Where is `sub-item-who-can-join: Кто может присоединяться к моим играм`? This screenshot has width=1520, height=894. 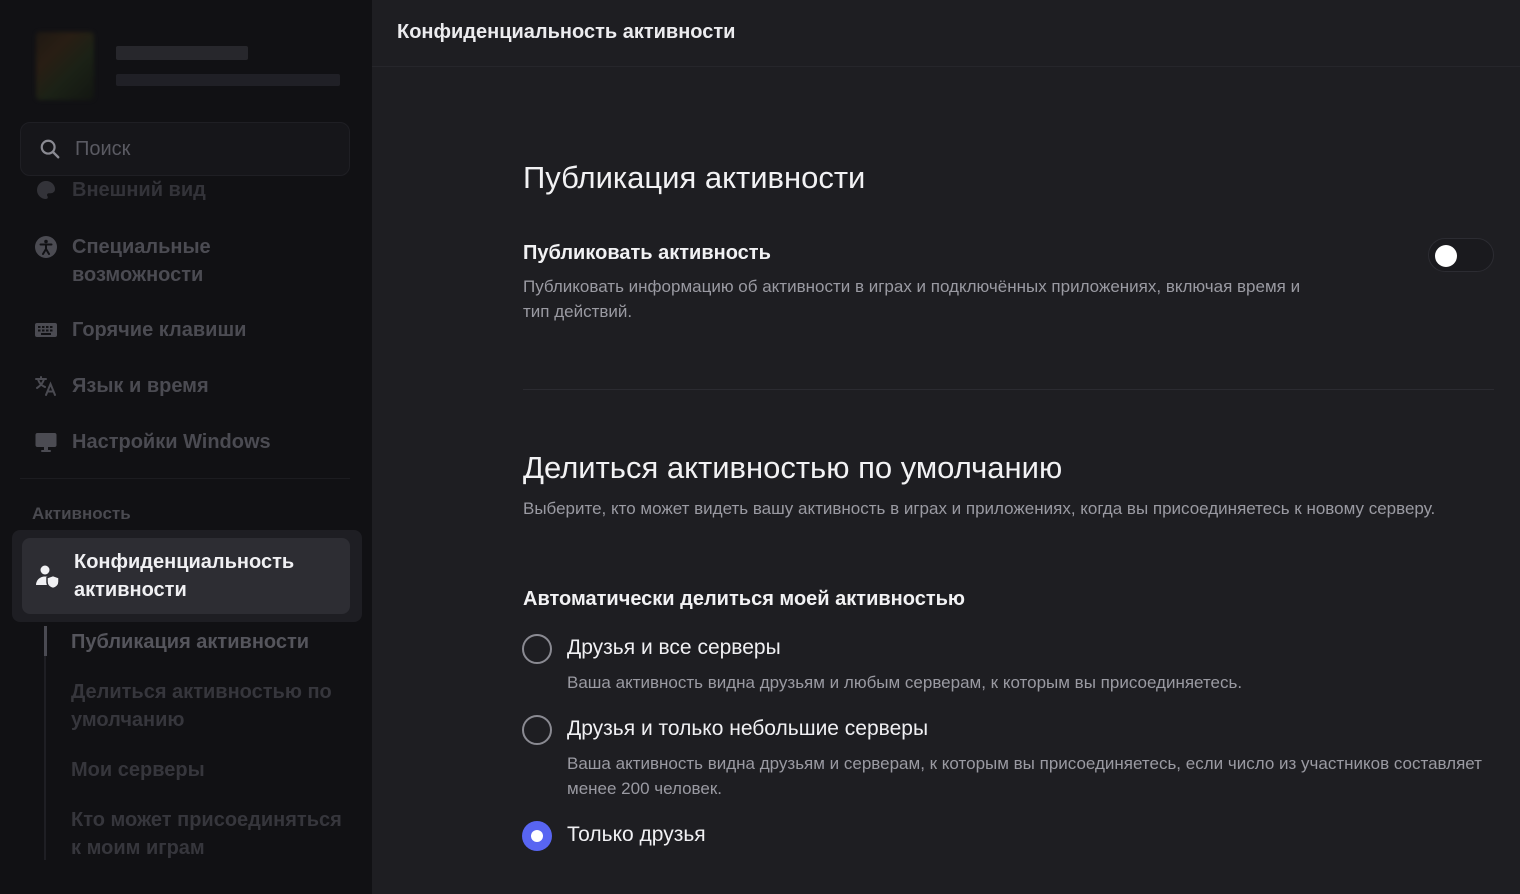 sub-item-who-can-join: Кто может присоединяться к моим играм is located at coordinates (211, 834).